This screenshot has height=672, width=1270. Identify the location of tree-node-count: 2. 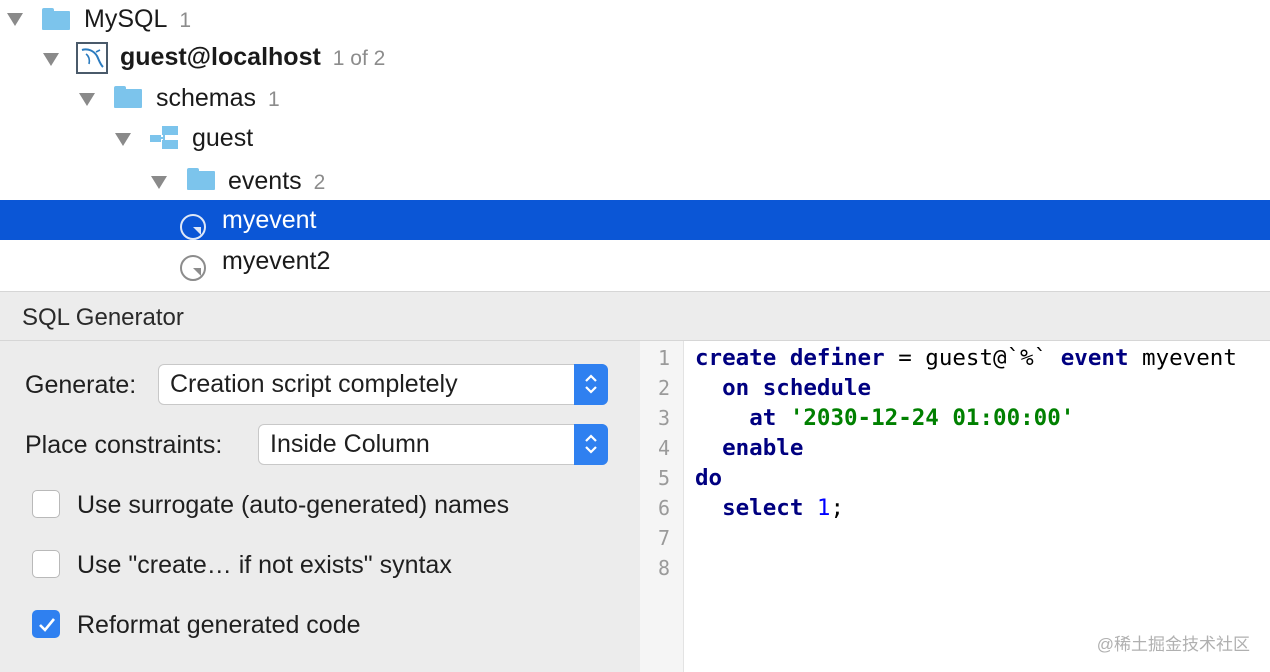
(319, 182).